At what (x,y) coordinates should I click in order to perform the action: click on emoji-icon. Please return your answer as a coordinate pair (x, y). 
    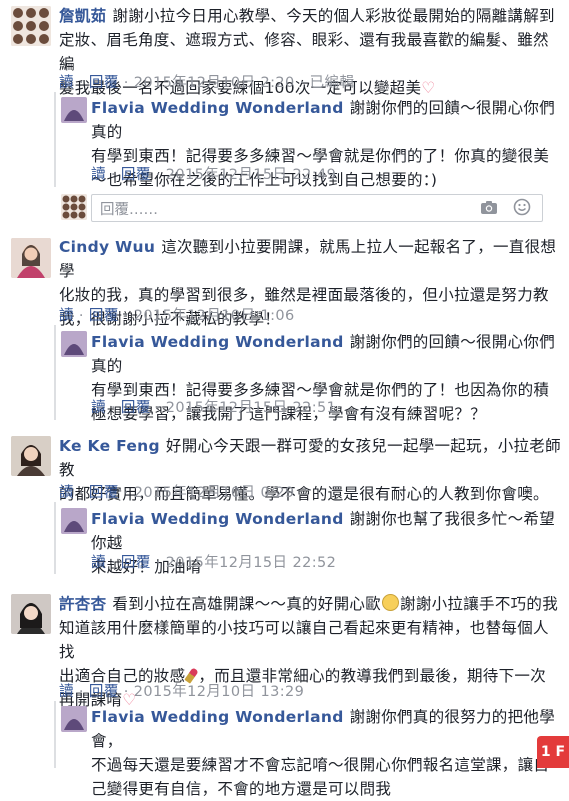
    Looking at the image, I should click on (522, 207).